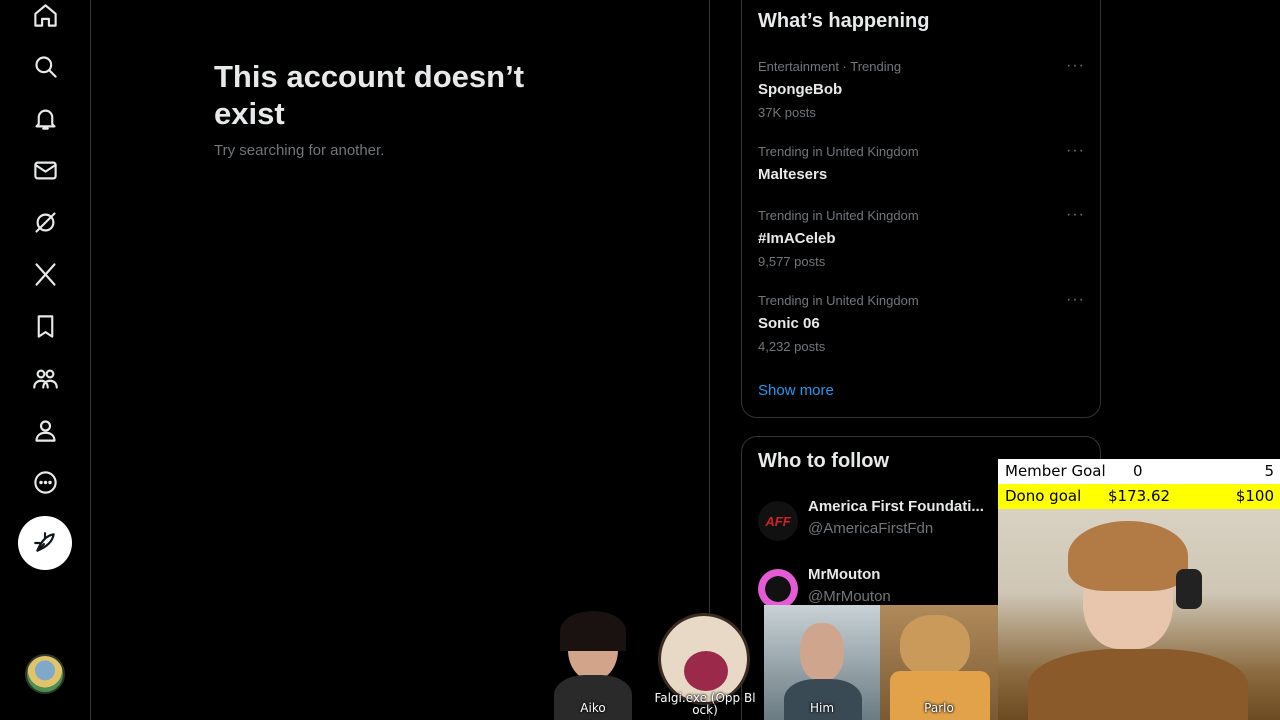 The image size is (1280, 720). I want to click on member-goal-row: Member Goal 0 5, so click(1139, 471).